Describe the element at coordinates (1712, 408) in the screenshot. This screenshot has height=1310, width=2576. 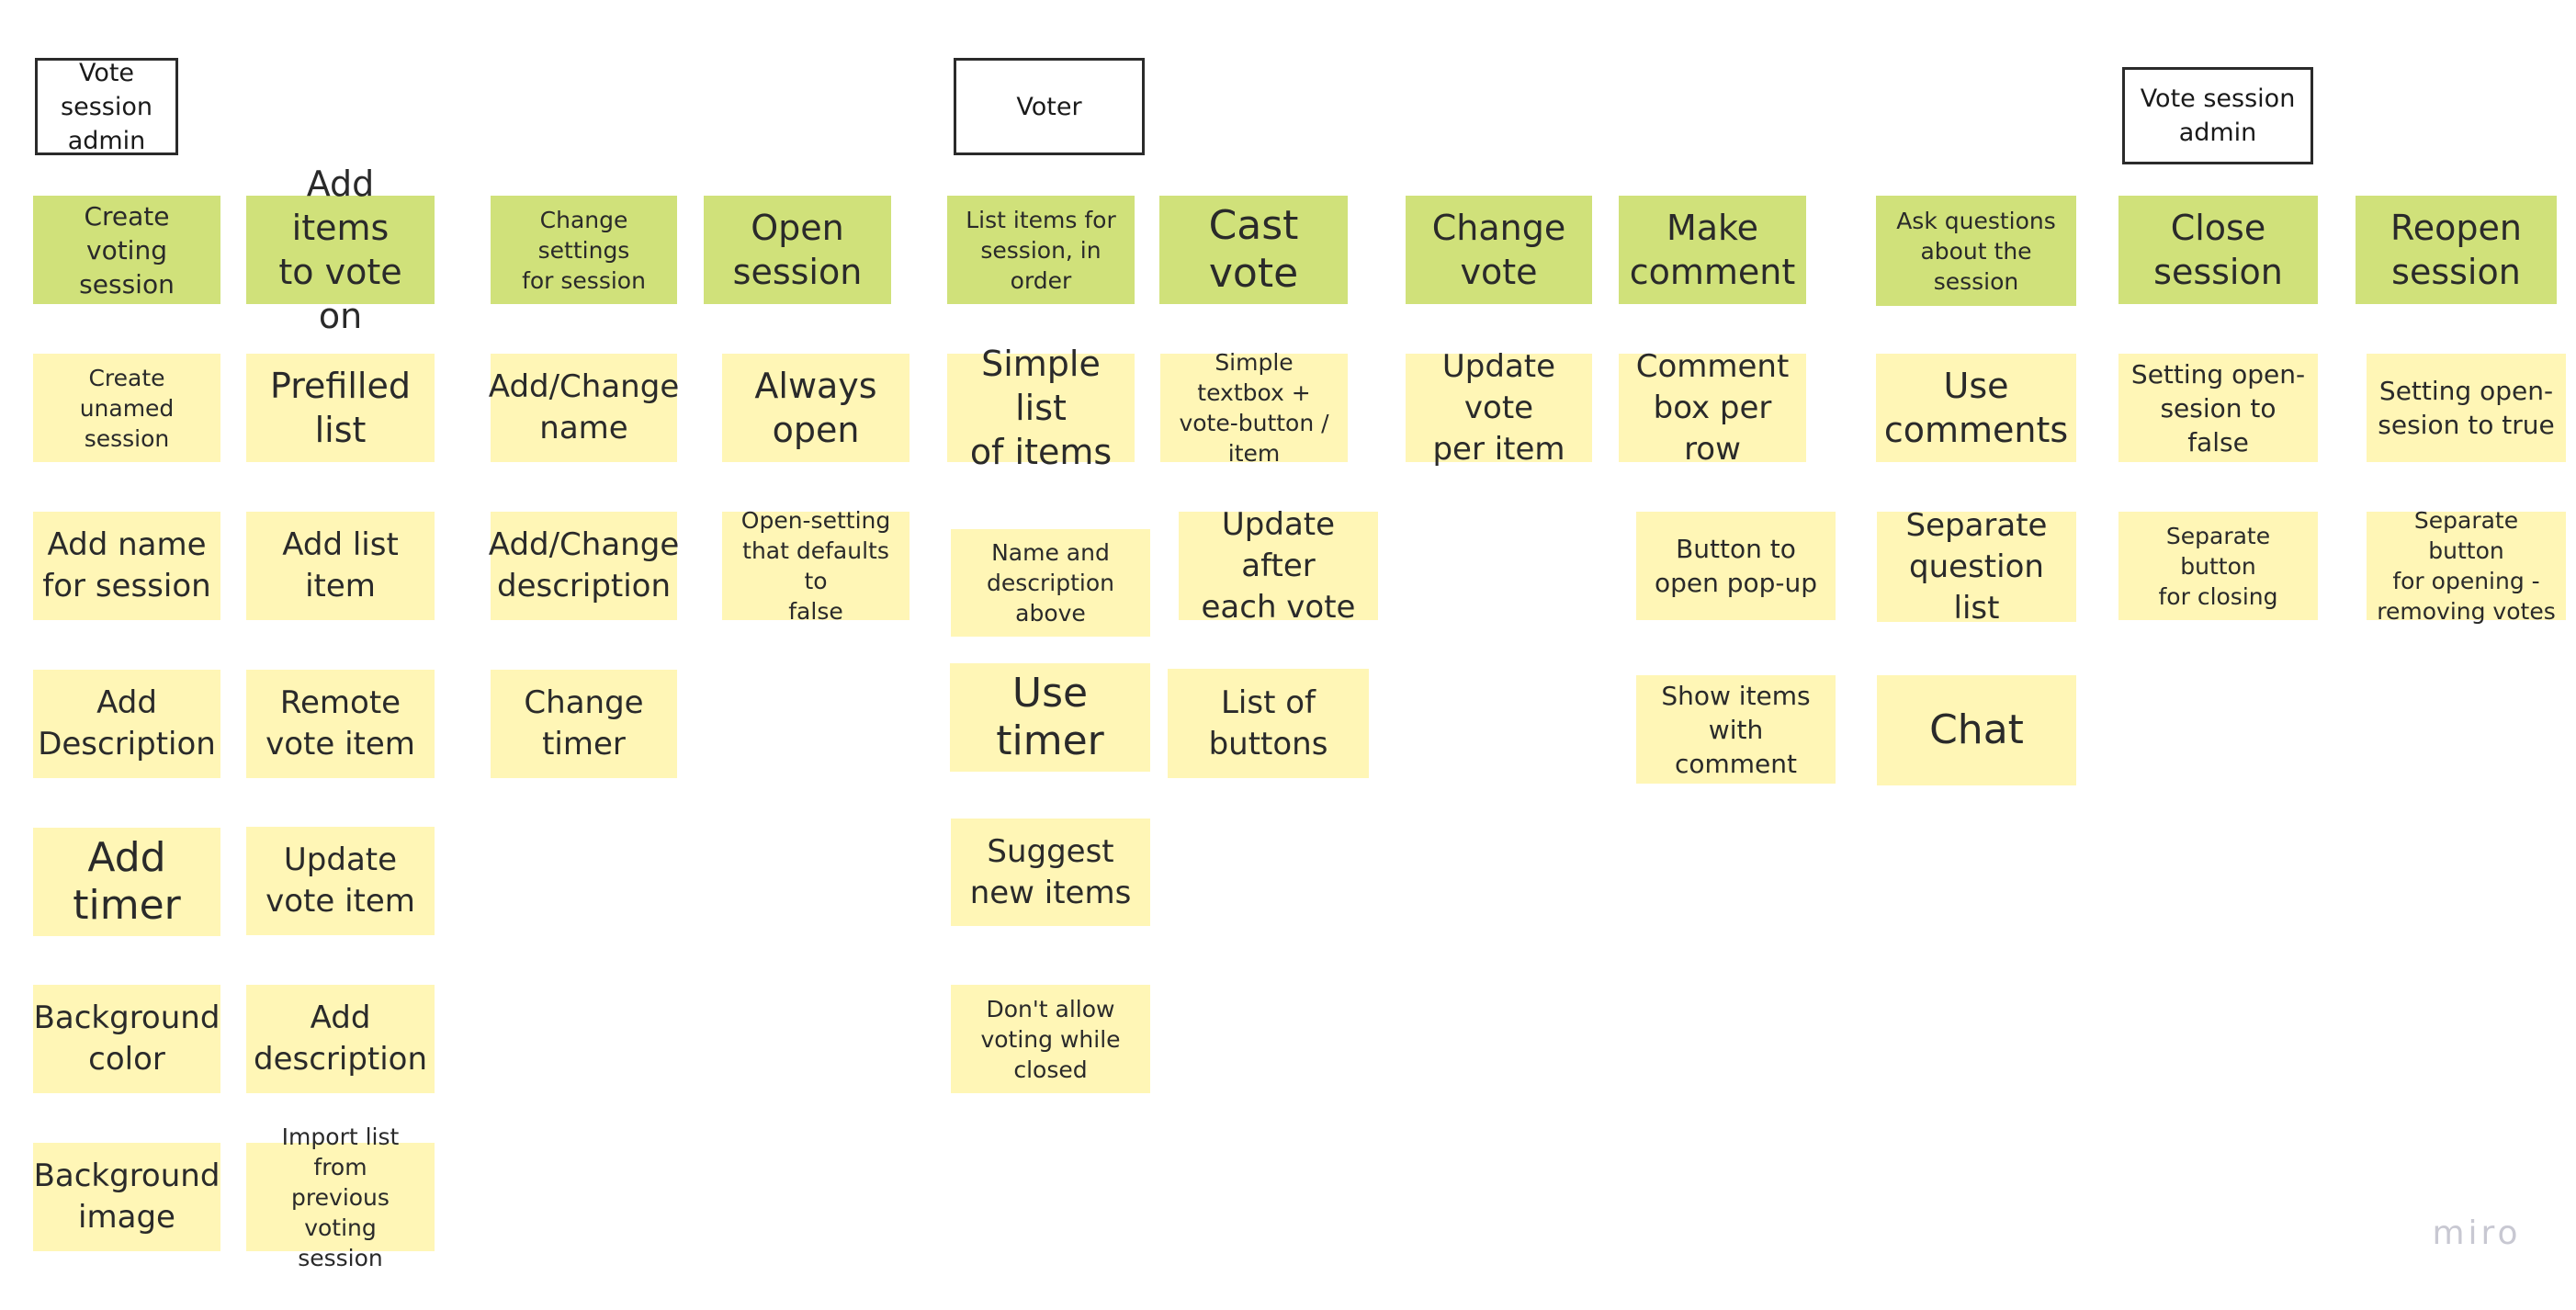
I see `story-sticky-comment-box-per-row: Comment box per row` at that location.